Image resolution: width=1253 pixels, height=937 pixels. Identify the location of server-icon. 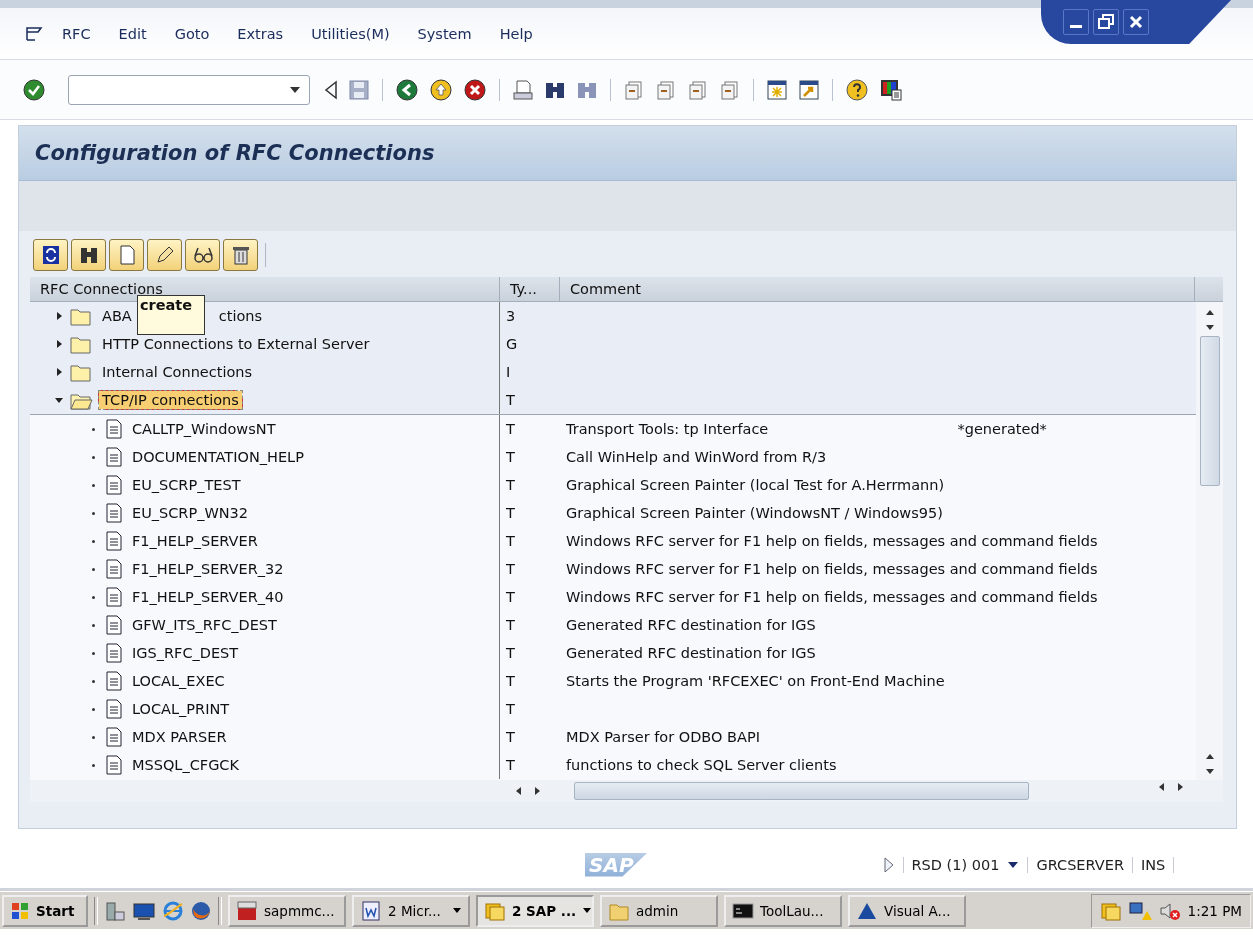
(115, 910).